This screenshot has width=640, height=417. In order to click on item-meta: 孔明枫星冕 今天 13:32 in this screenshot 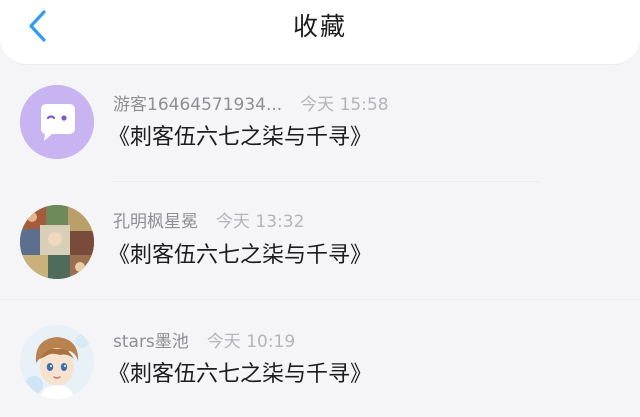, I will do `click(208, 222)`.